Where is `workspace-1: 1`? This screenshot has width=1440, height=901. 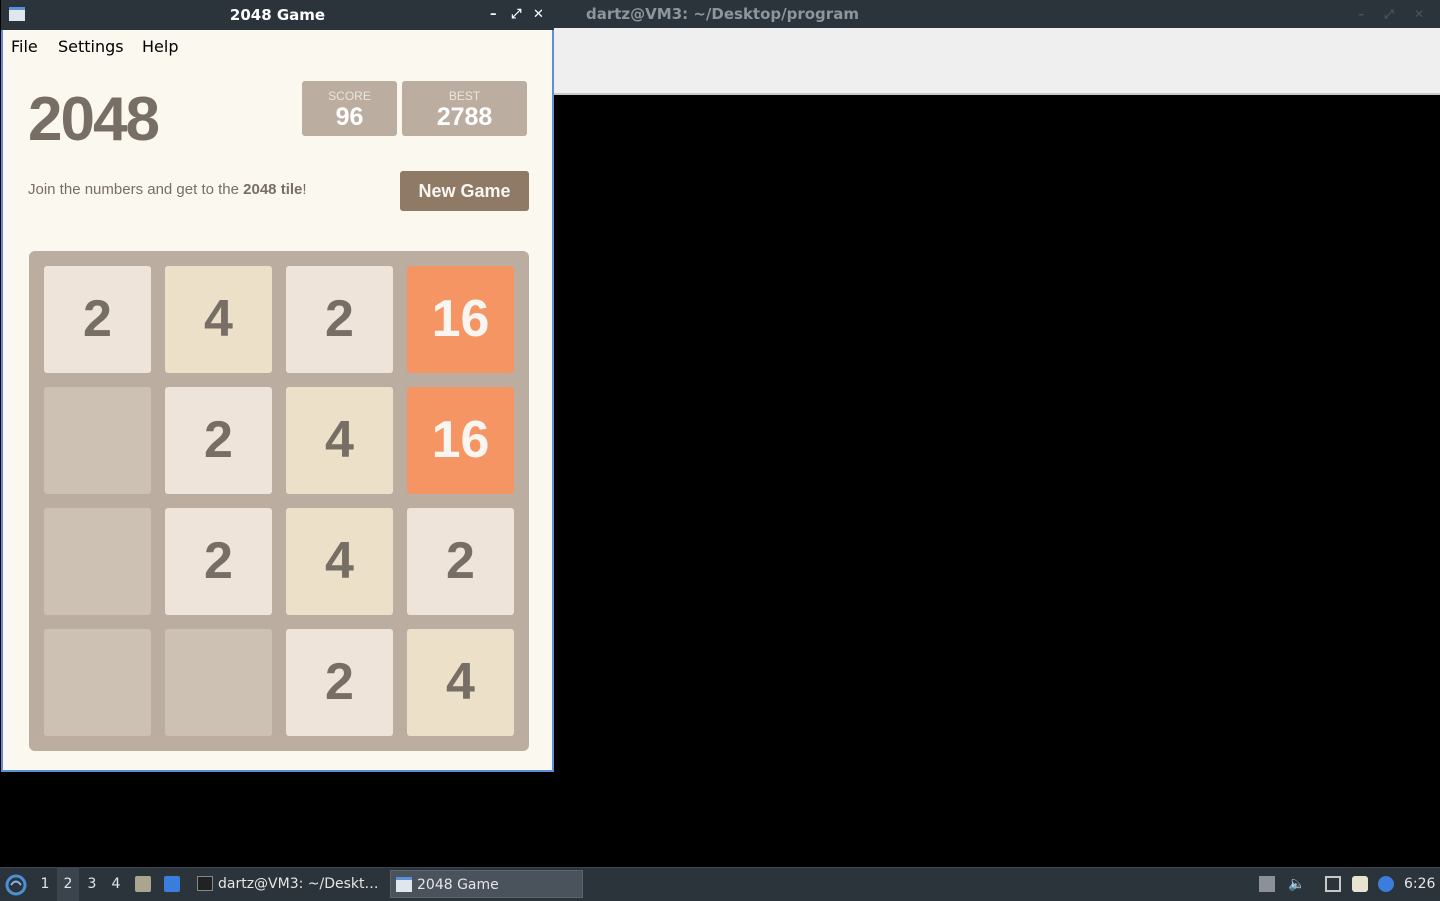 workspace-1: 1 is located at coordinates (45, 884).